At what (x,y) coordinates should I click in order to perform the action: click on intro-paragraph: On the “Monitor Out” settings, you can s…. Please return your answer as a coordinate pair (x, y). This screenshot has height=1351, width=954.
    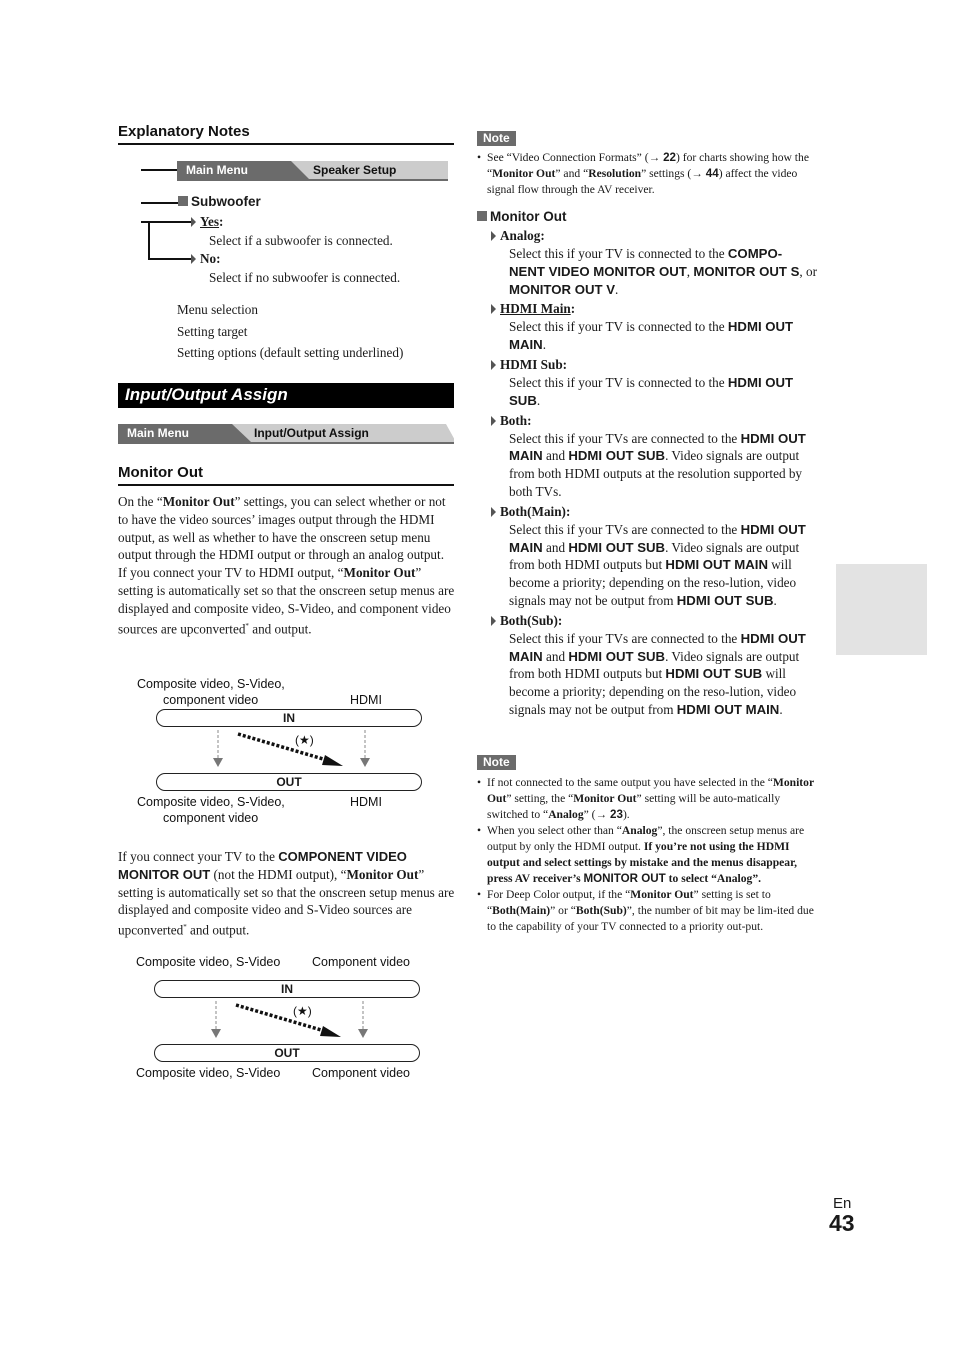
    Looking at the image, I should click on (286, 565).